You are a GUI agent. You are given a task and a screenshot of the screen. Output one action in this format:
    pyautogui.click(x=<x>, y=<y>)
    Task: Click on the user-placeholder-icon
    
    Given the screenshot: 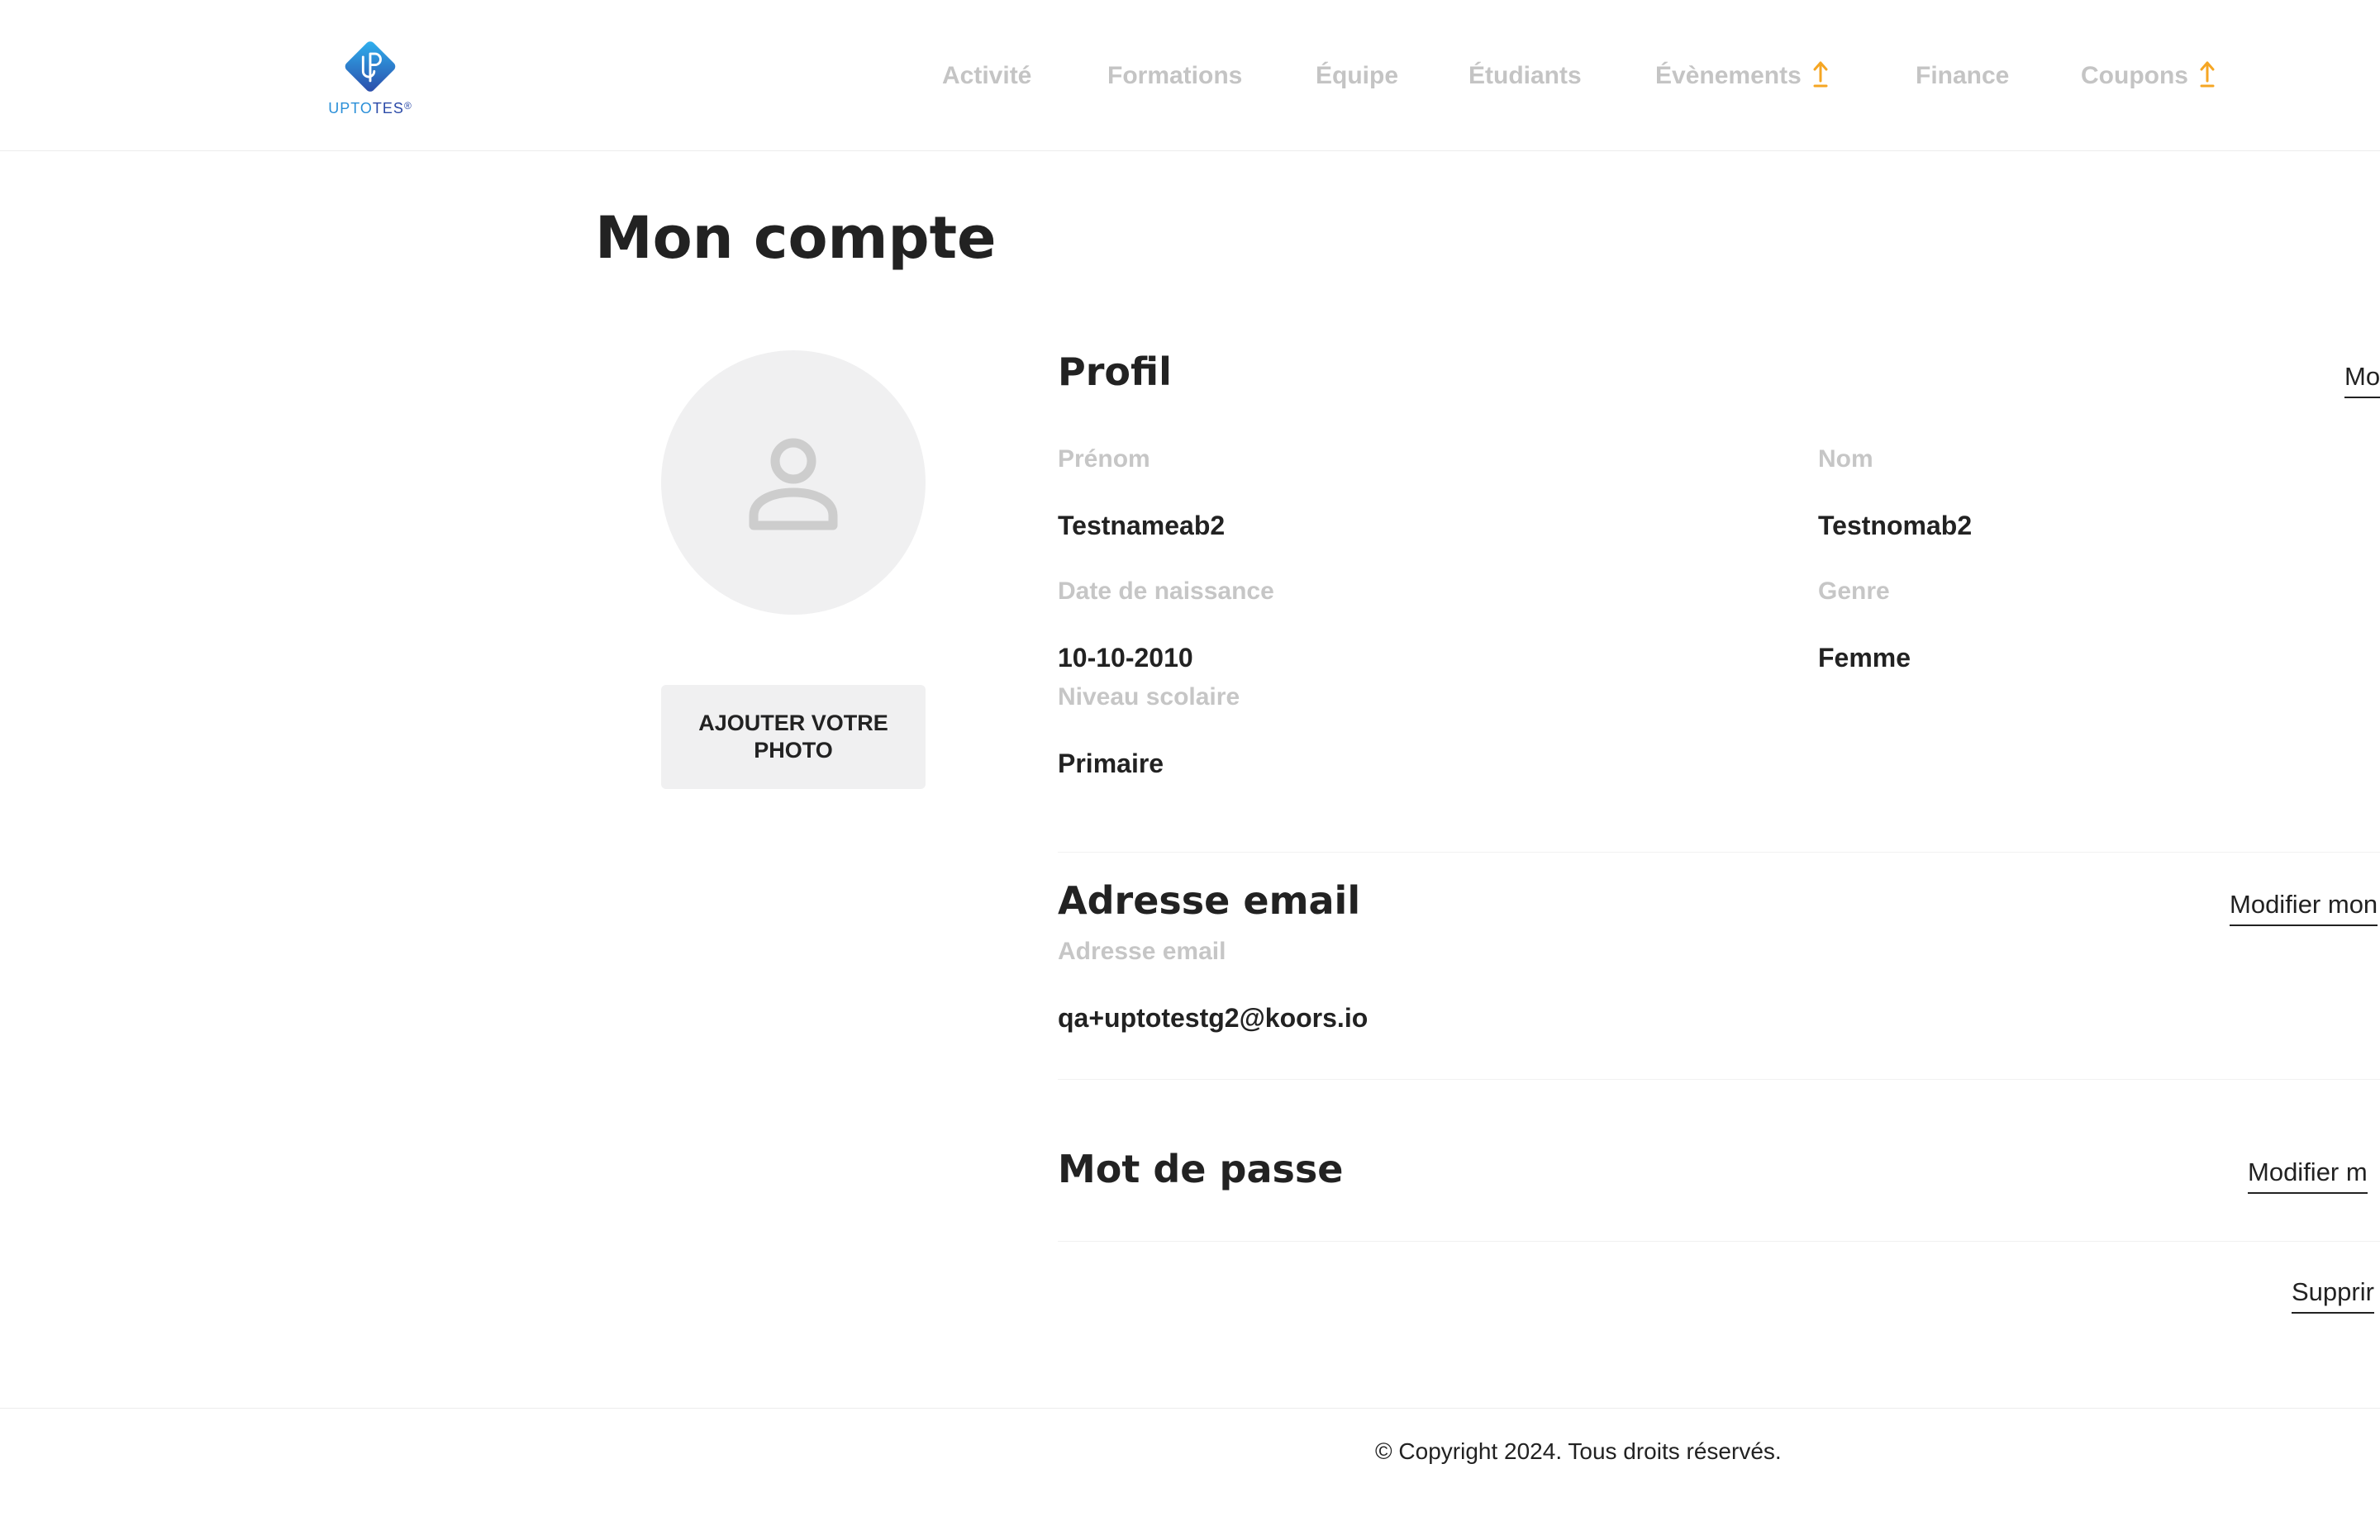 What is the action you would take?
    pyautogui.click(x=793, y=484)
    